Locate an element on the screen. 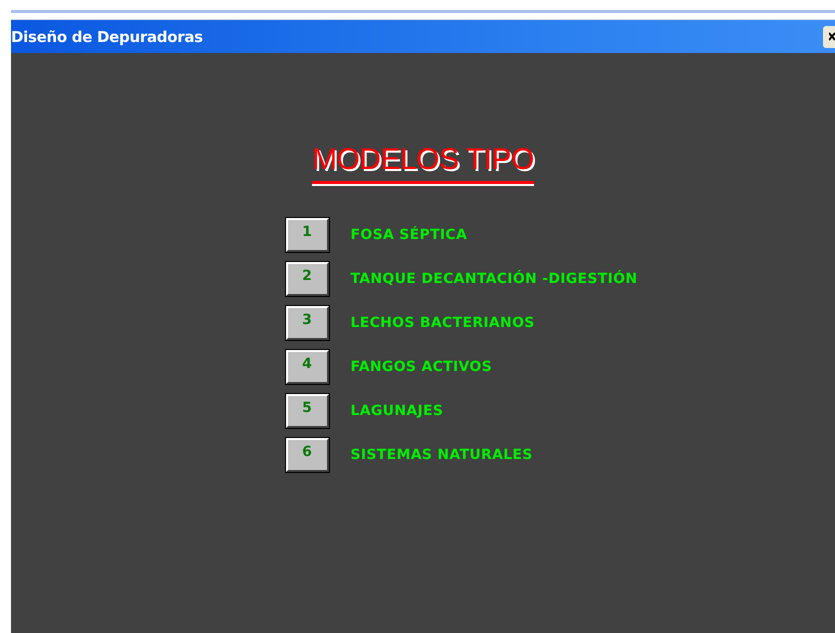  close-icon is located at coordinates (832, 36).